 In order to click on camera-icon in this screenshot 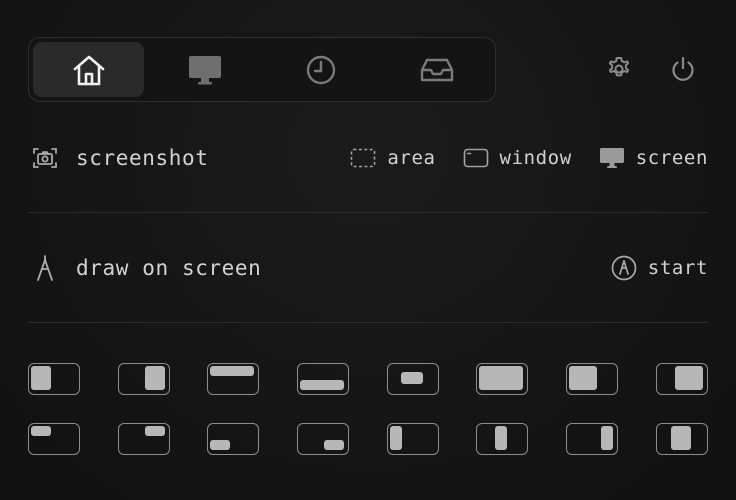, I will do `click(45, 158)`.